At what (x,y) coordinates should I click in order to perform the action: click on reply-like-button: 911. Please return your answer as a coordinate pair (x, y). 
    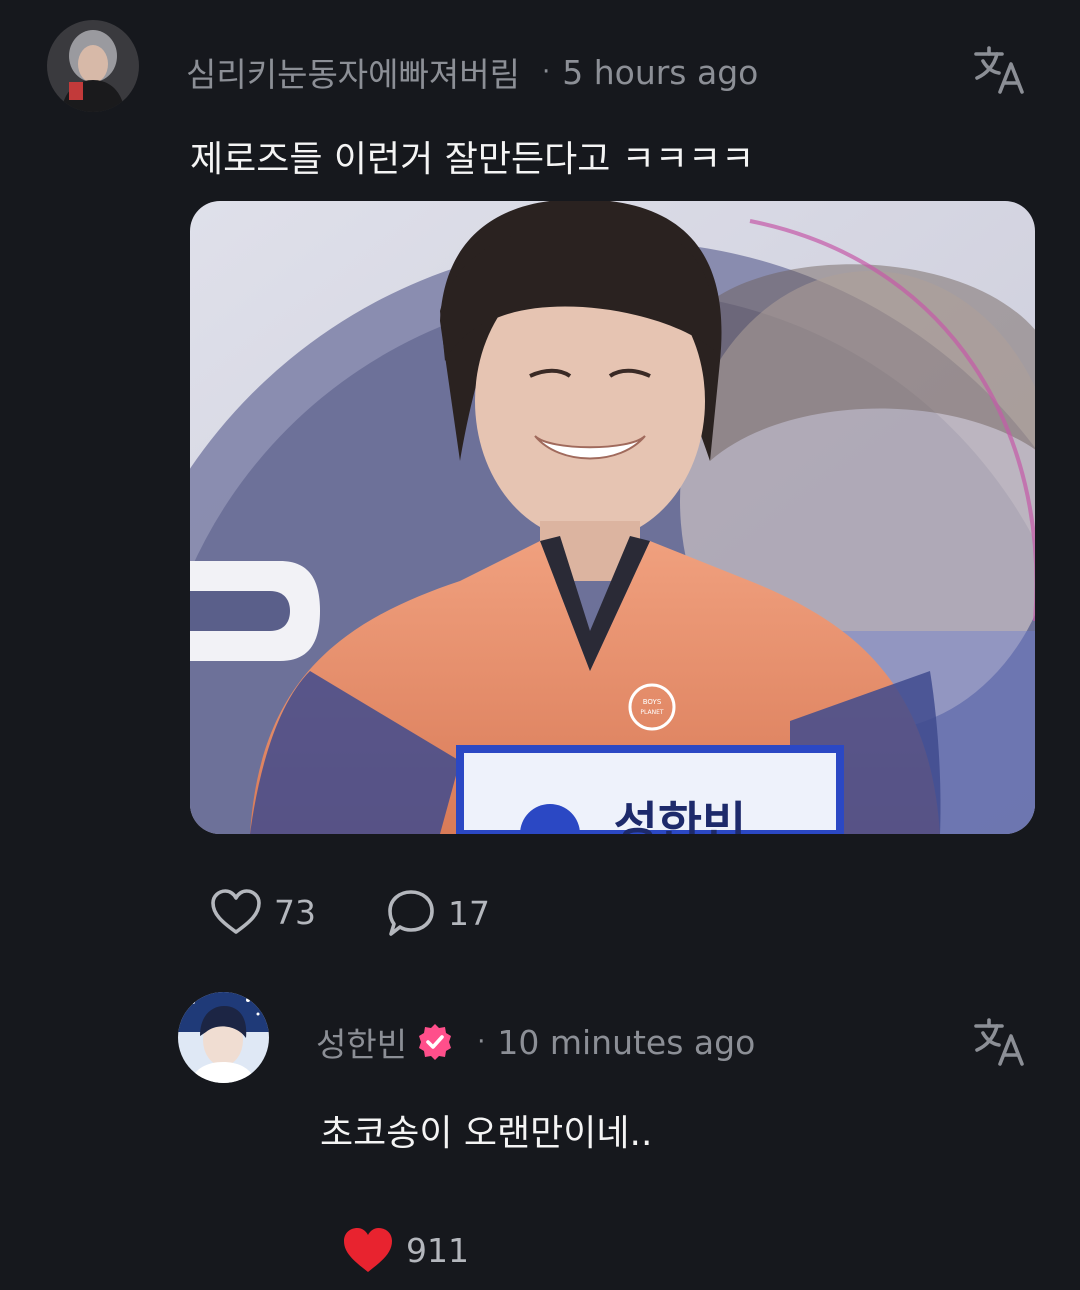
    Looking at the image, I should click on (405, 1250).